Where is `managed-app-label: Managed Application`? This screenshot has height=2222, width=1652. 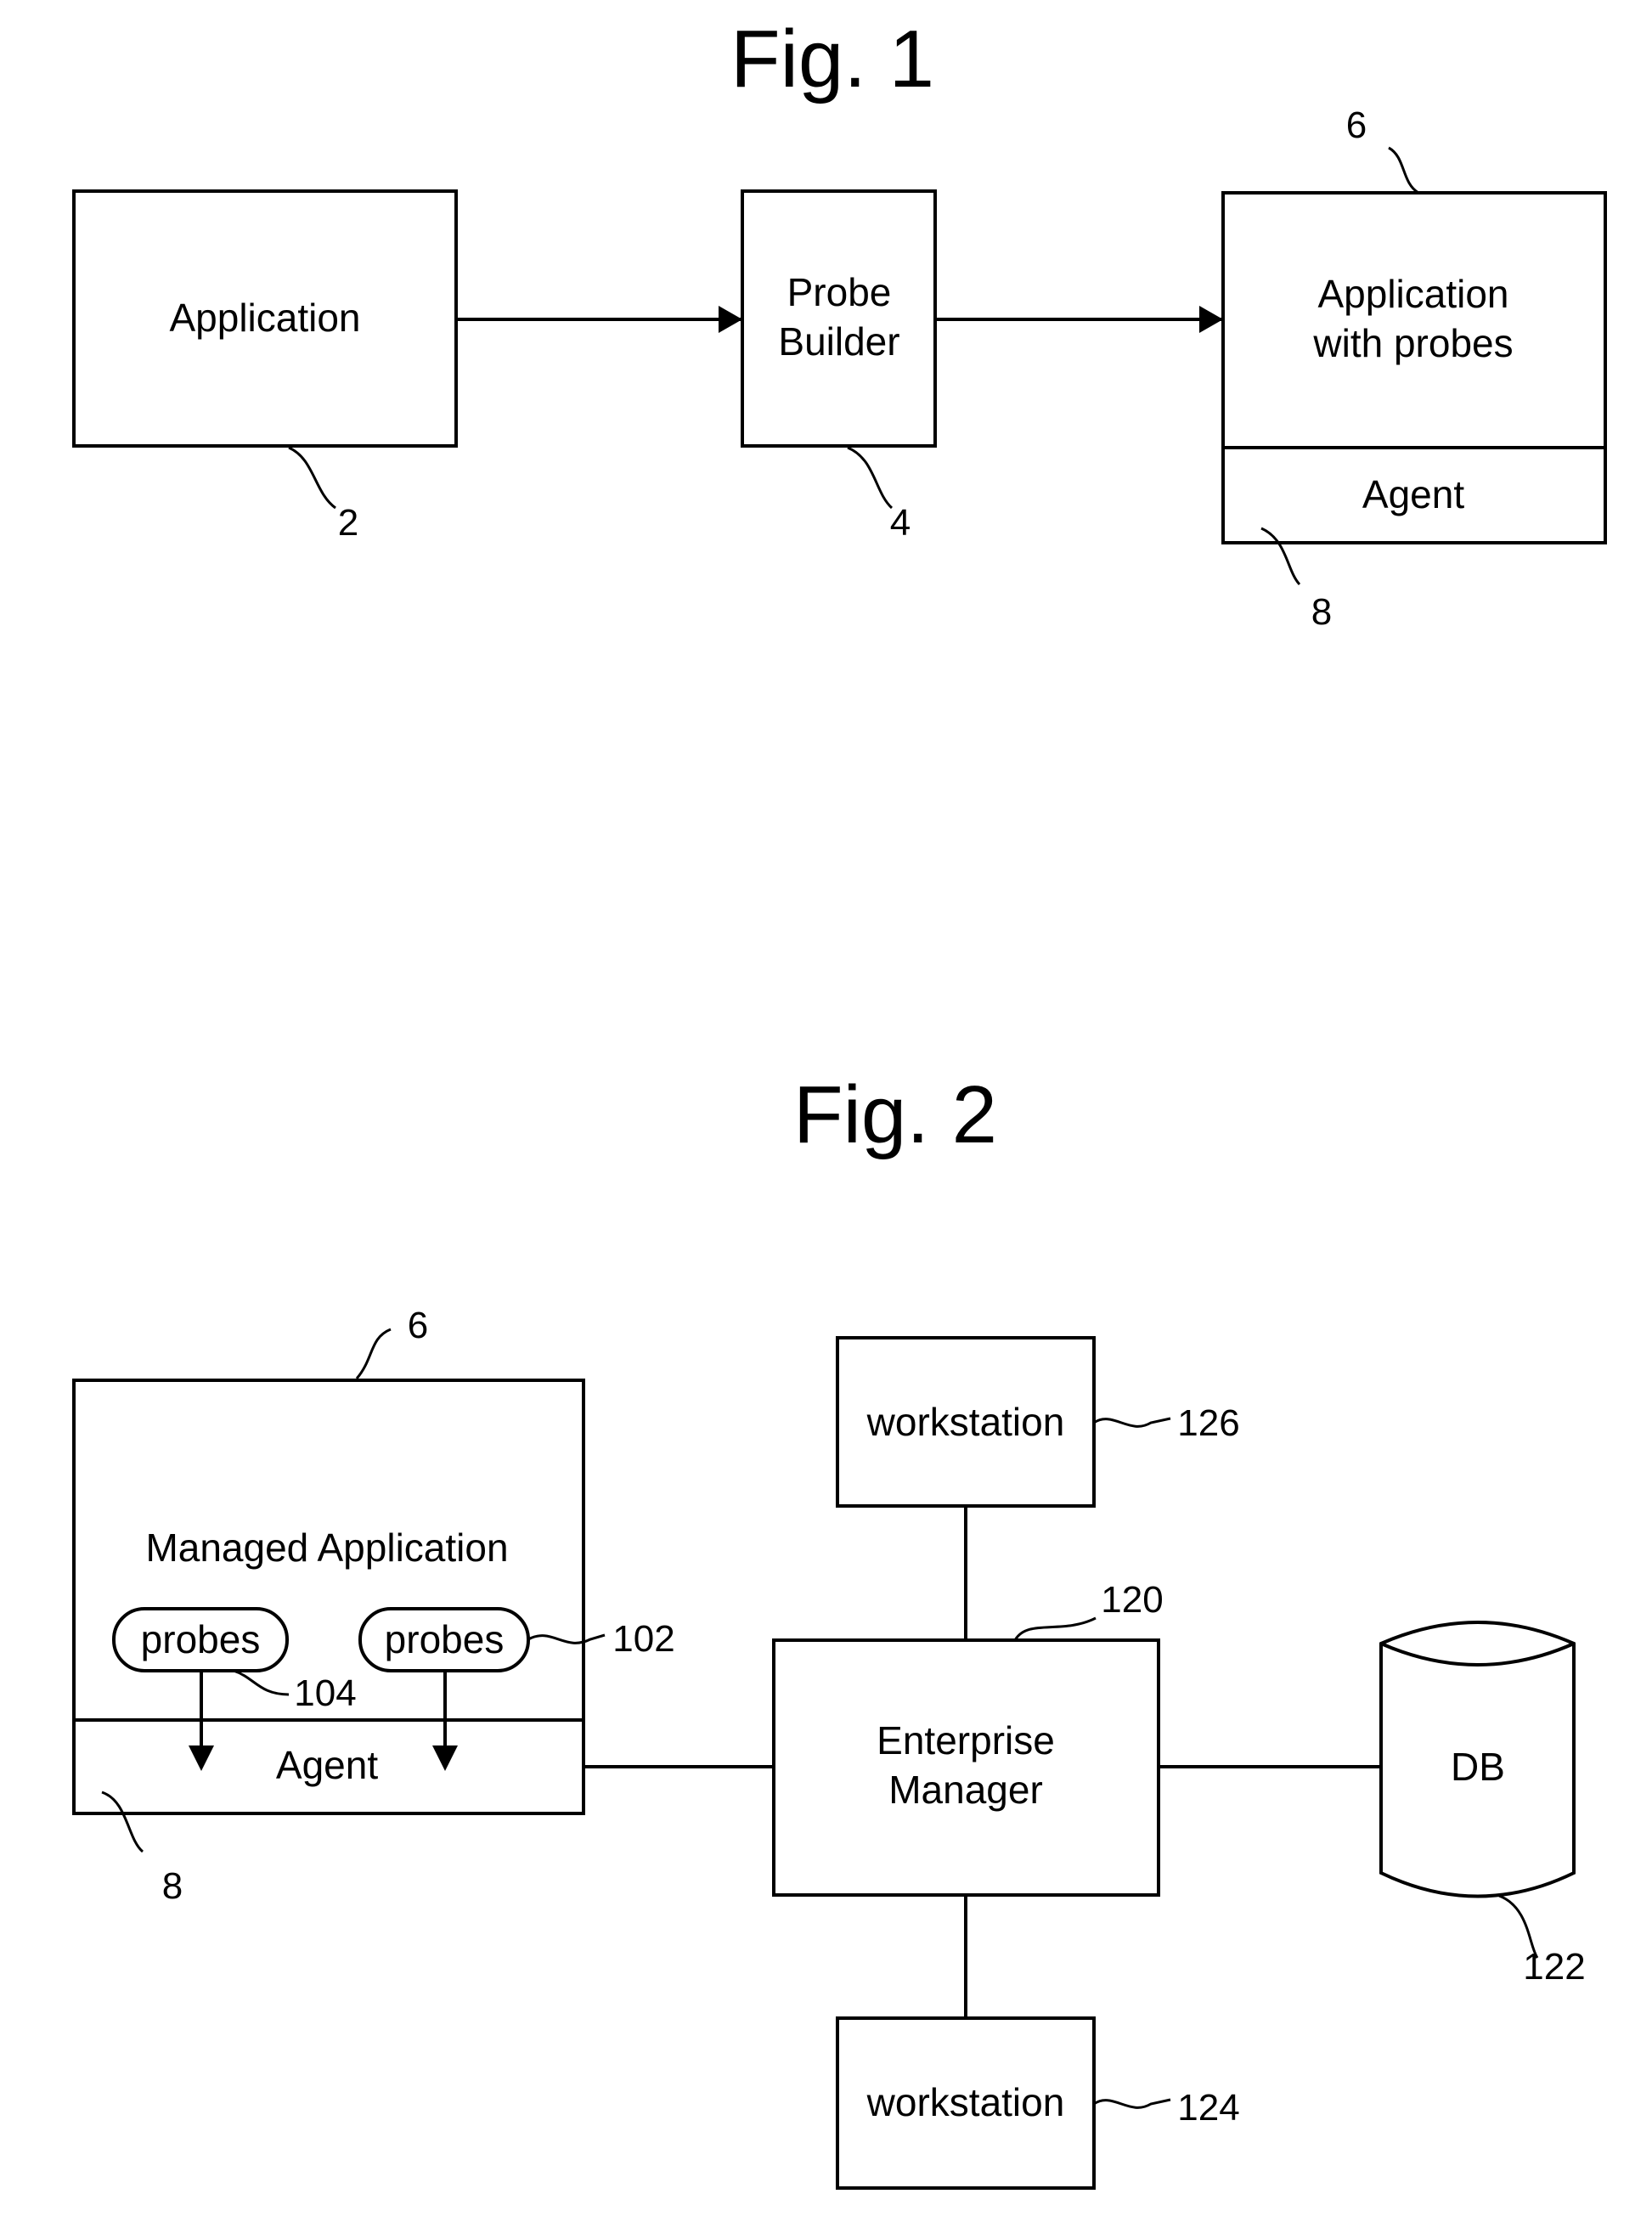 managed-app-label: Managed Application is located at coordinates (326, 1548).